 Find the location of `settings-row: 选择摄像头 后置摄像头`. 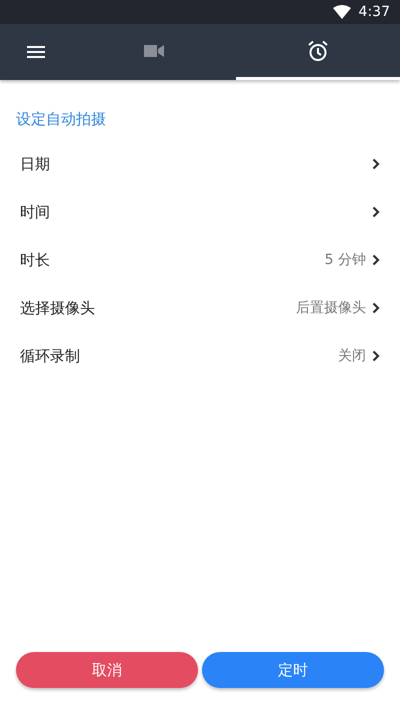

settings-row: 选择摄像头 后置摄像头 is located at coordinates (200, 308).